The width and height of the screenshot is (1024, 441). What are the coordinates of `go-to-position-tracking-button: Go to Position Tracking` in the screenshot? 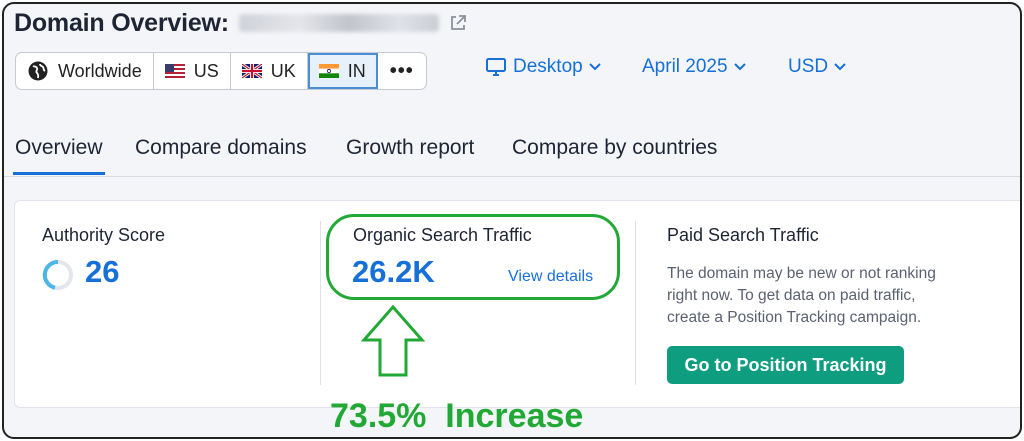 It's located at (785, 365).